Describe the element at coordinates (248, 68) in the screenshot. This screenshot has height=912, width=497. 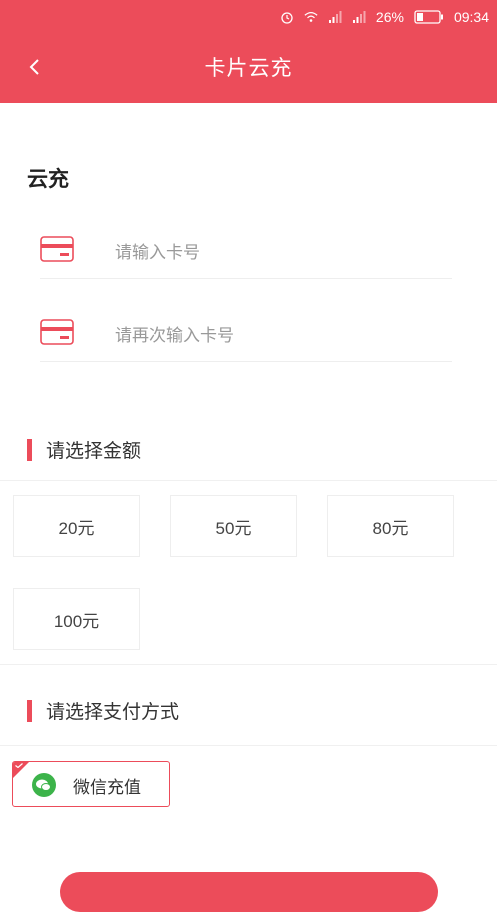
I see `page-title: 卡片云充` at that location.